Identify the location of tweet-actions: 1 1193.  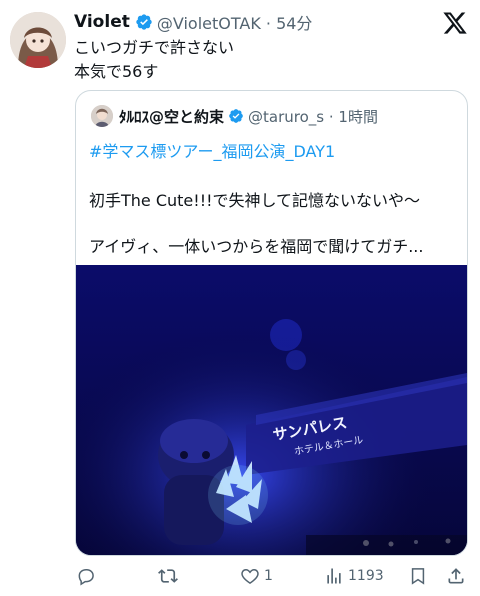
(240, 577).